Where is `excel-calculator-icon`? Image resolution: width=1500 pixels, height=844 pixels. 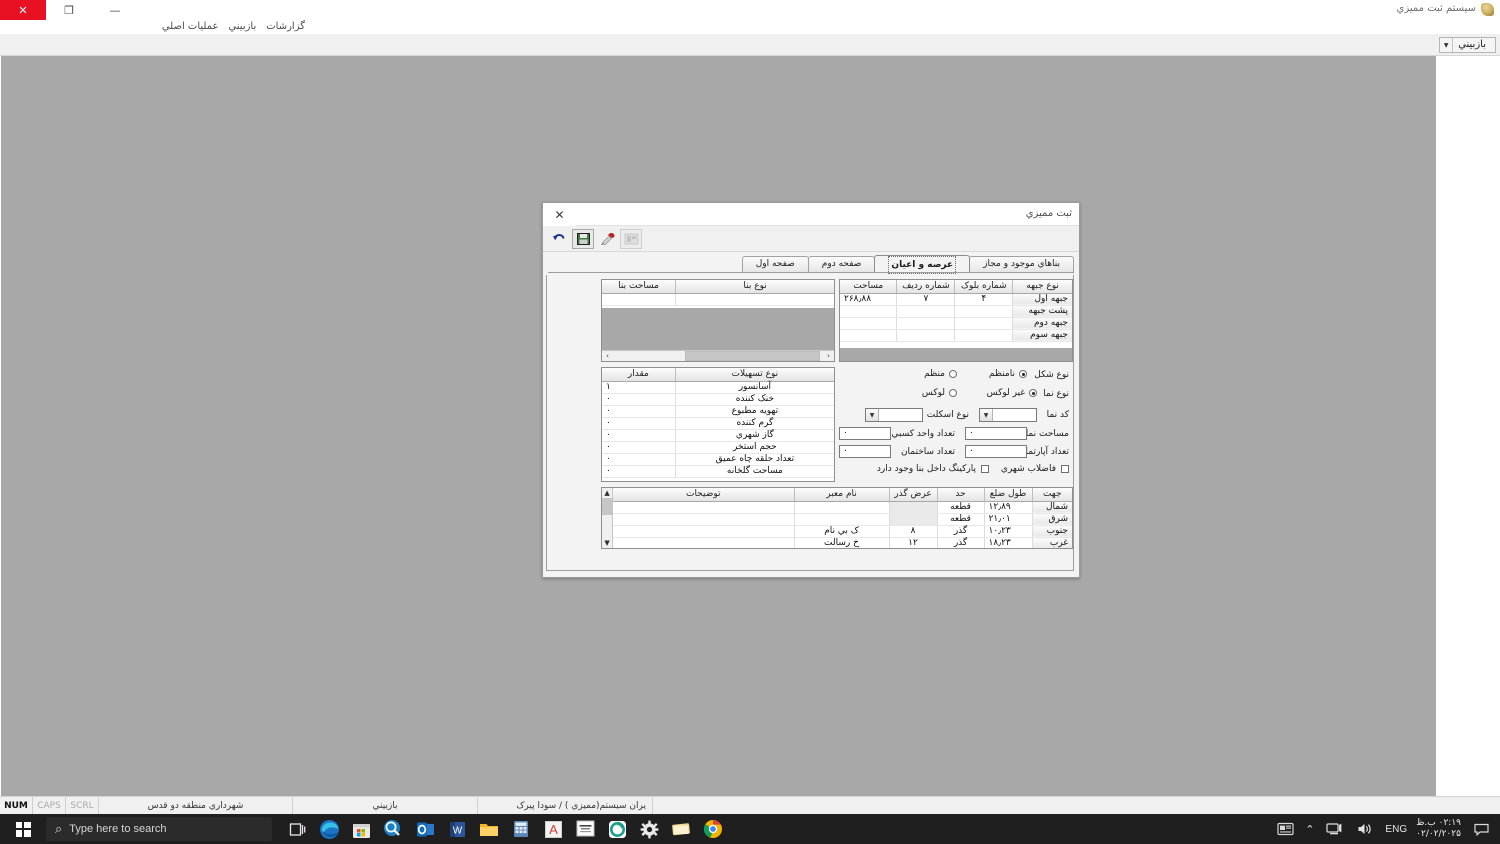 excel-calculator-icon is located at coordinates (521, 829).